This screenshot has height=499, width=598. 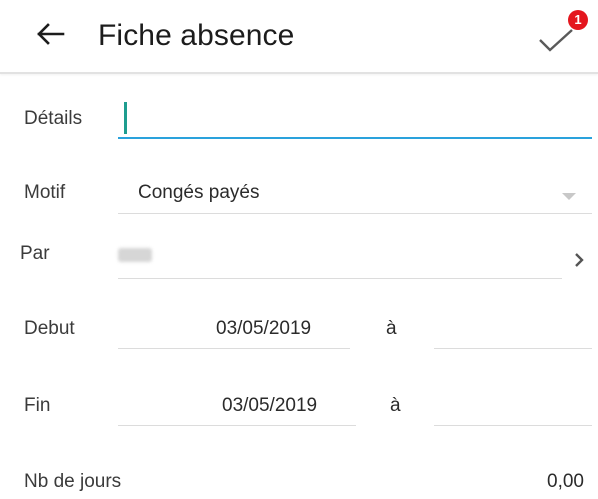 What do you see at coordinates (264, 328) in the screenshot?
I see `debut-date-value: 03/05/2019` at bounding box center [264, 328].